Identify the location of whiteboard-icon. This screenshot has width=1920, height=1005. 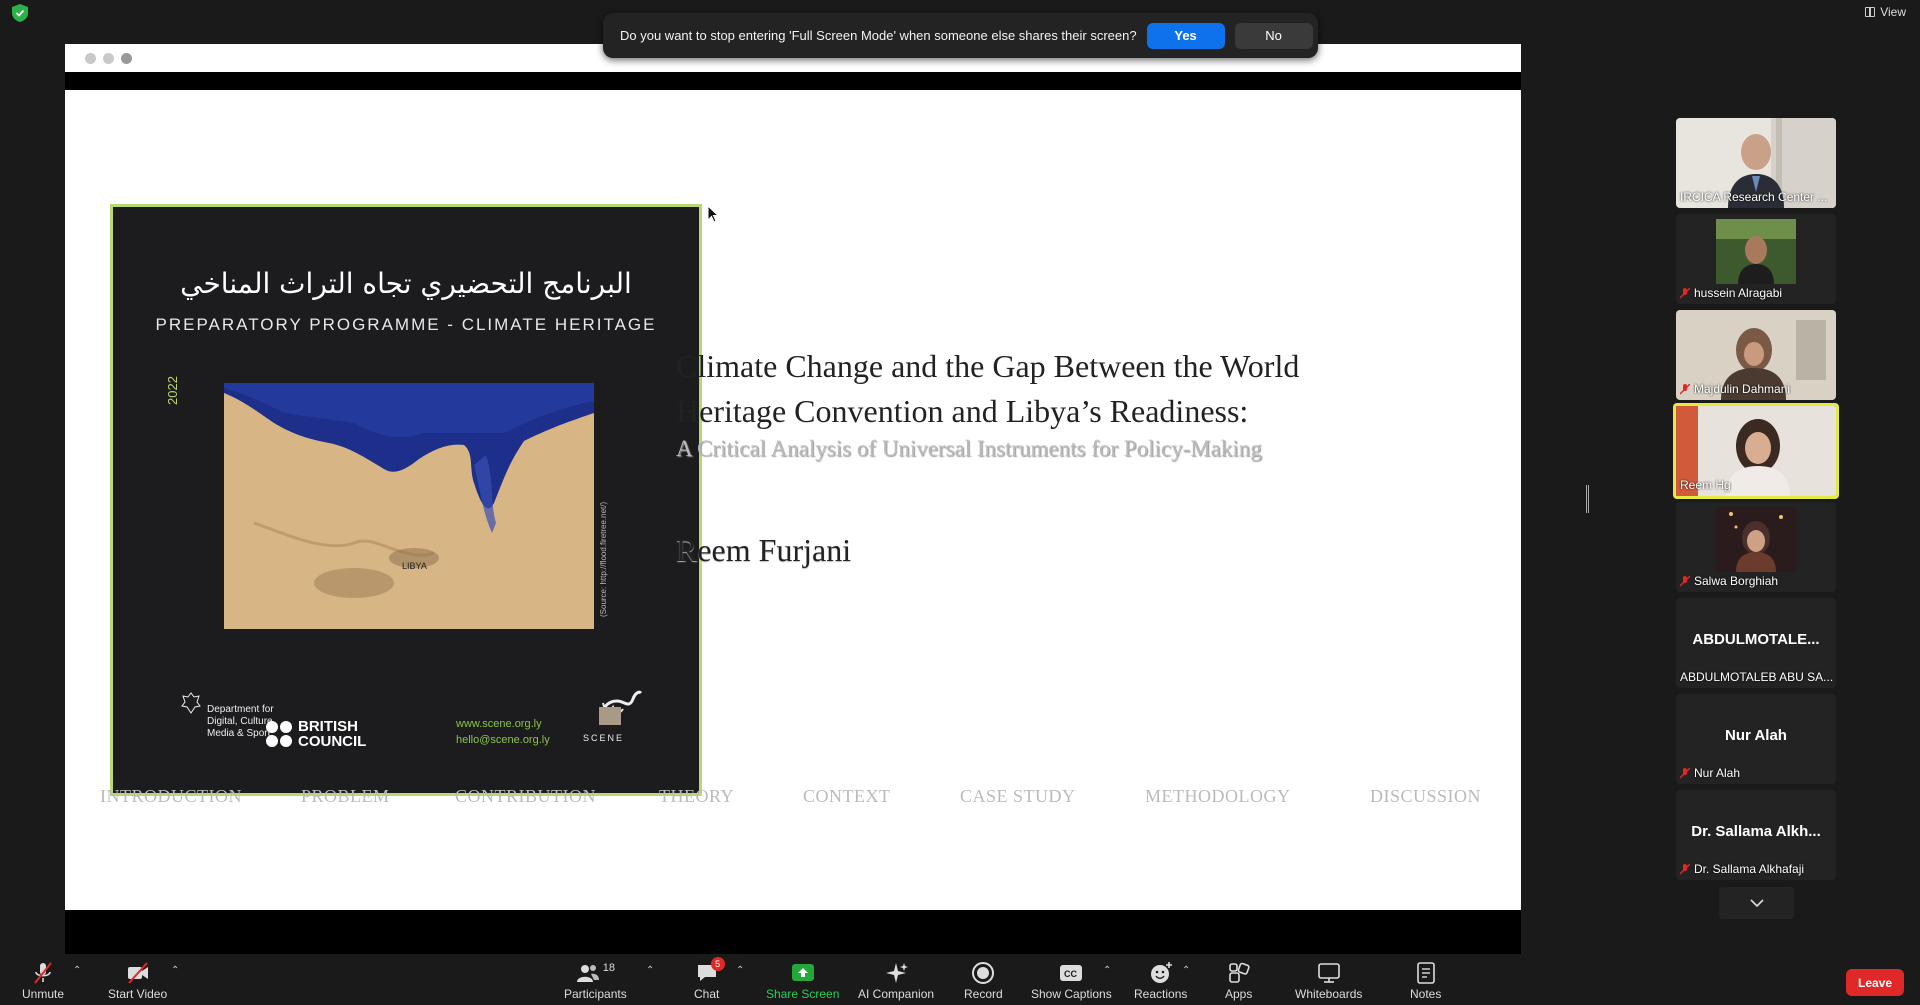
(1328, 973).